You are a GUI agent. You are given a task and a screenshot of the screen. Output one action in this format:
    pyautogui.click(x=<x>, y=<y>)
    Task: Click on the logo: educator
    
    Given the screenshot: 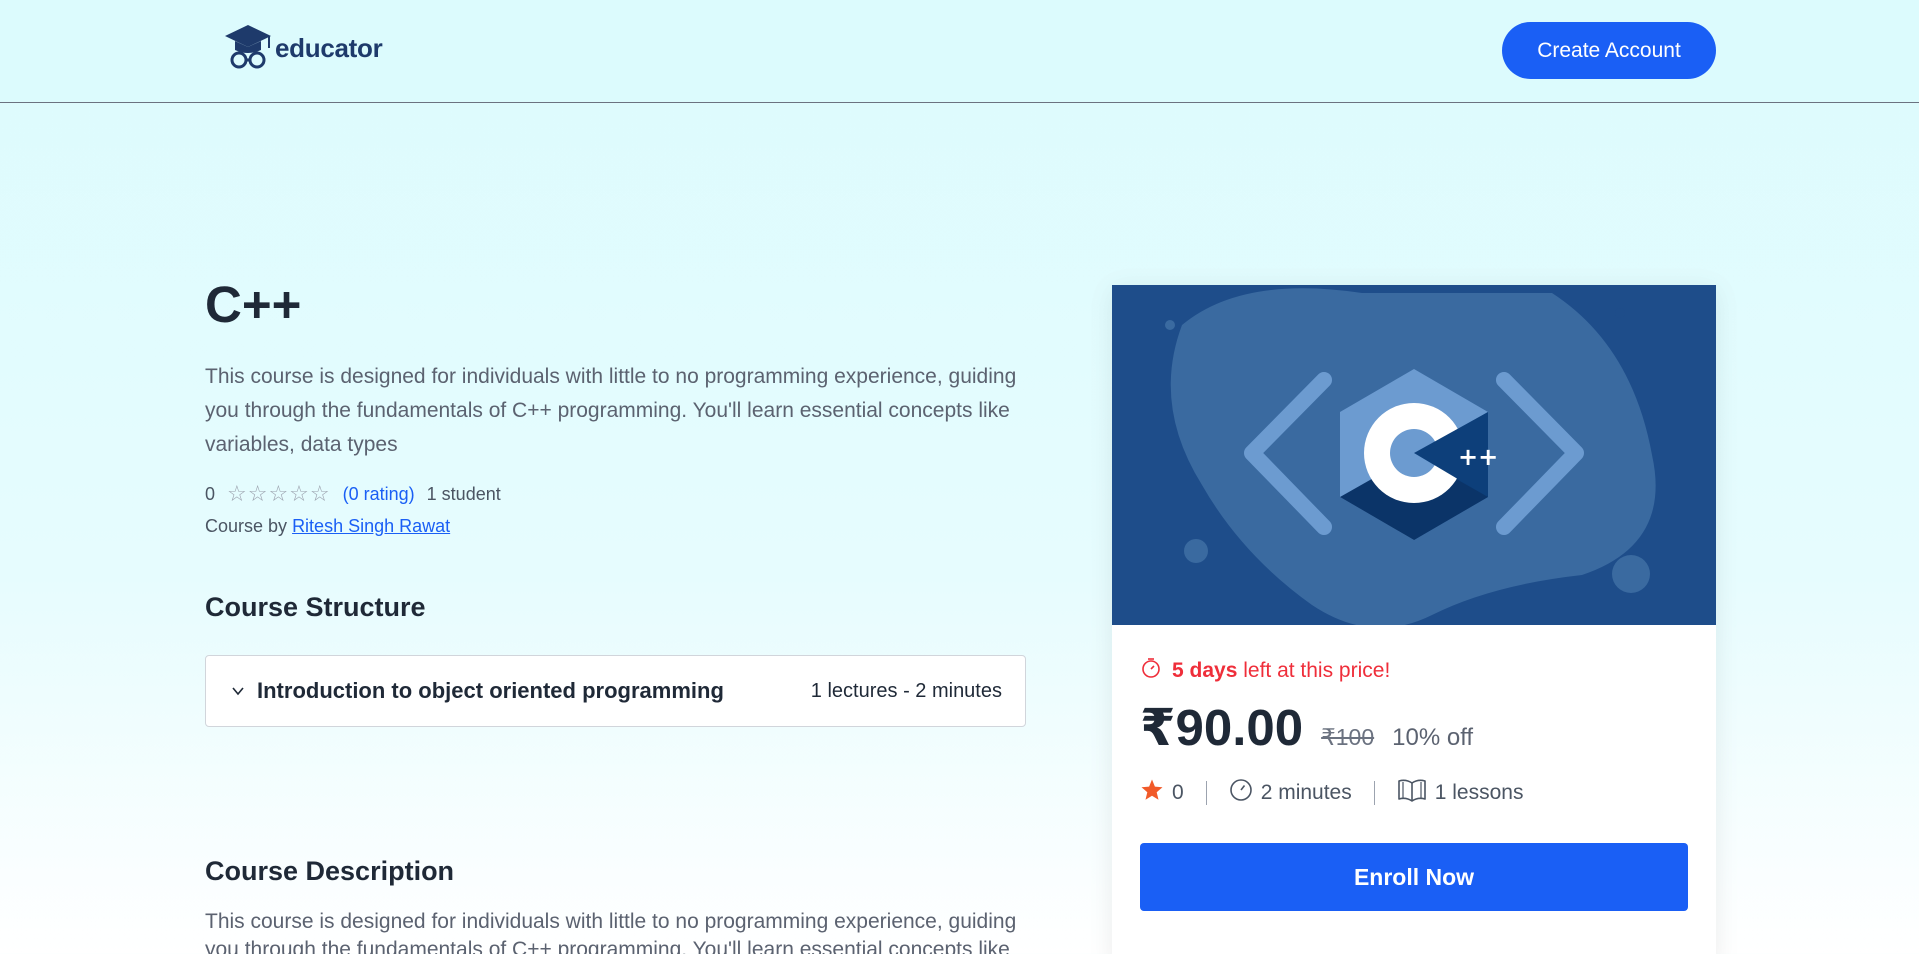 What is the action you would take?
    pyautogui.click(x=303, y=48)
    